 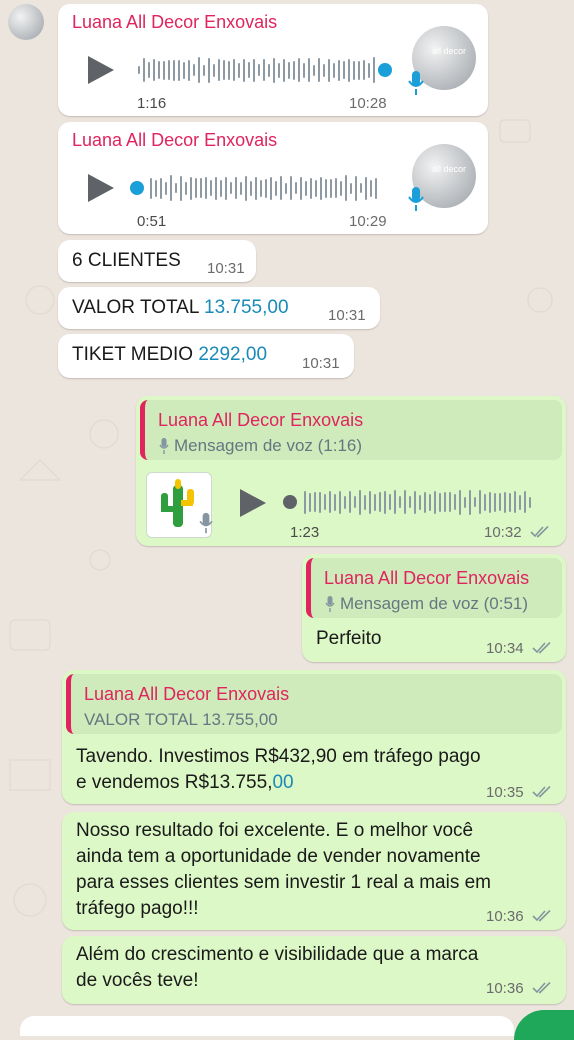 What do you see at coordinates (137, 980) in the screenshot?
I see `message-text-line: de vocês teve!` at bounding box center [137, 980].